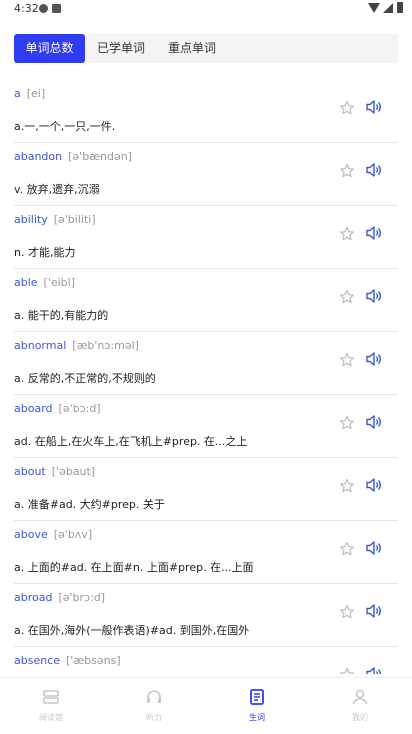 The width and height of the screenshot is (412, 734). Describe the element at coordinates (206, 174) in the screenshot. I see `word-list-item: abandon [ə'bændən] v. 放弃,遗弃,沉溺` at that location.